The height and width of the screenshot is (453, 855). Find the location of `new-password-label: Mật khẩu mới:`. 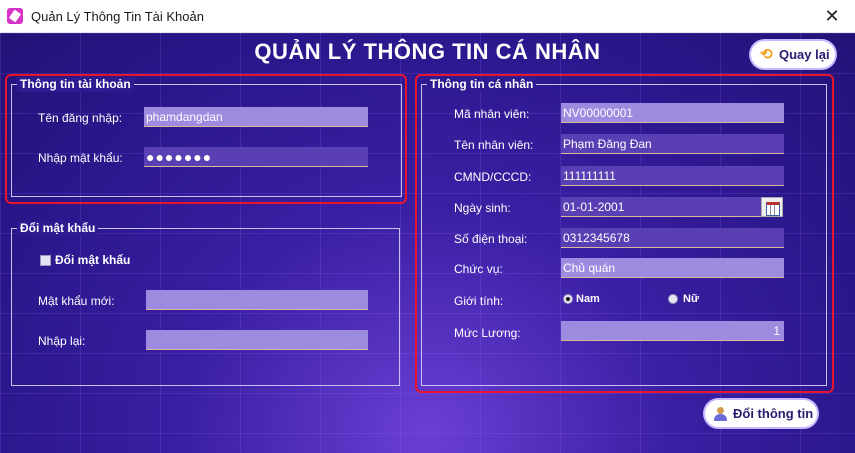

new-password-label: Mật khẩu mới: is located at coordinates (76, 301).